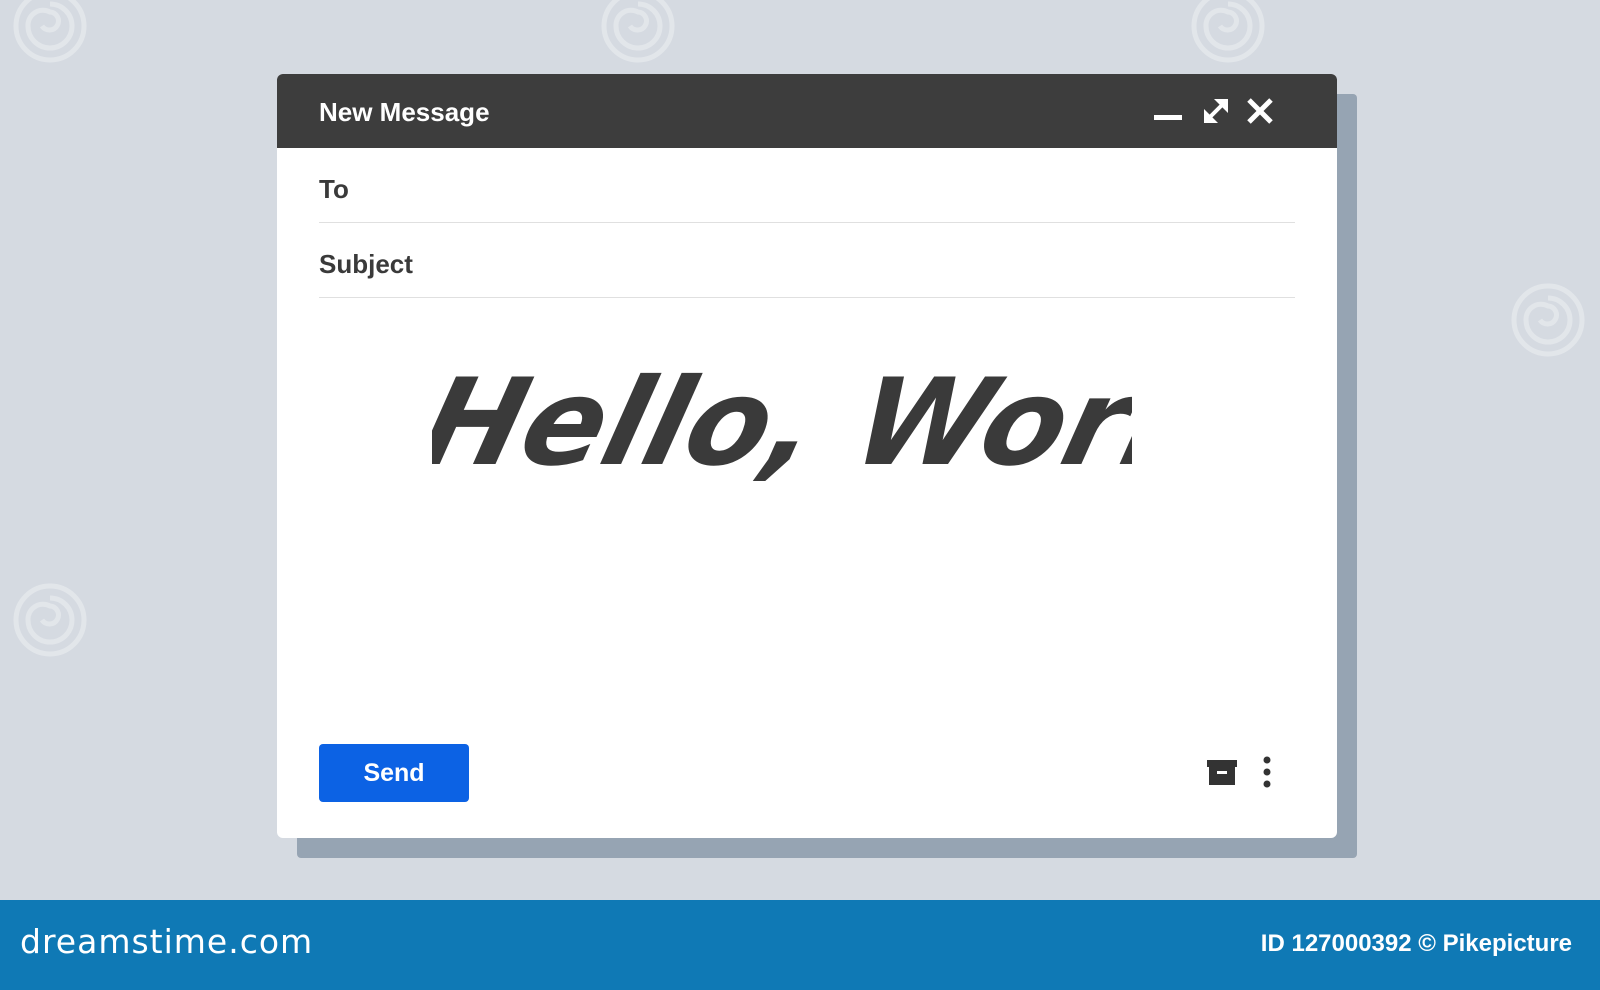 The image size is (1600, 990). Describe the element at coordinates (1168, 117) in the screenshot. I see `minimize-icon` at that location.